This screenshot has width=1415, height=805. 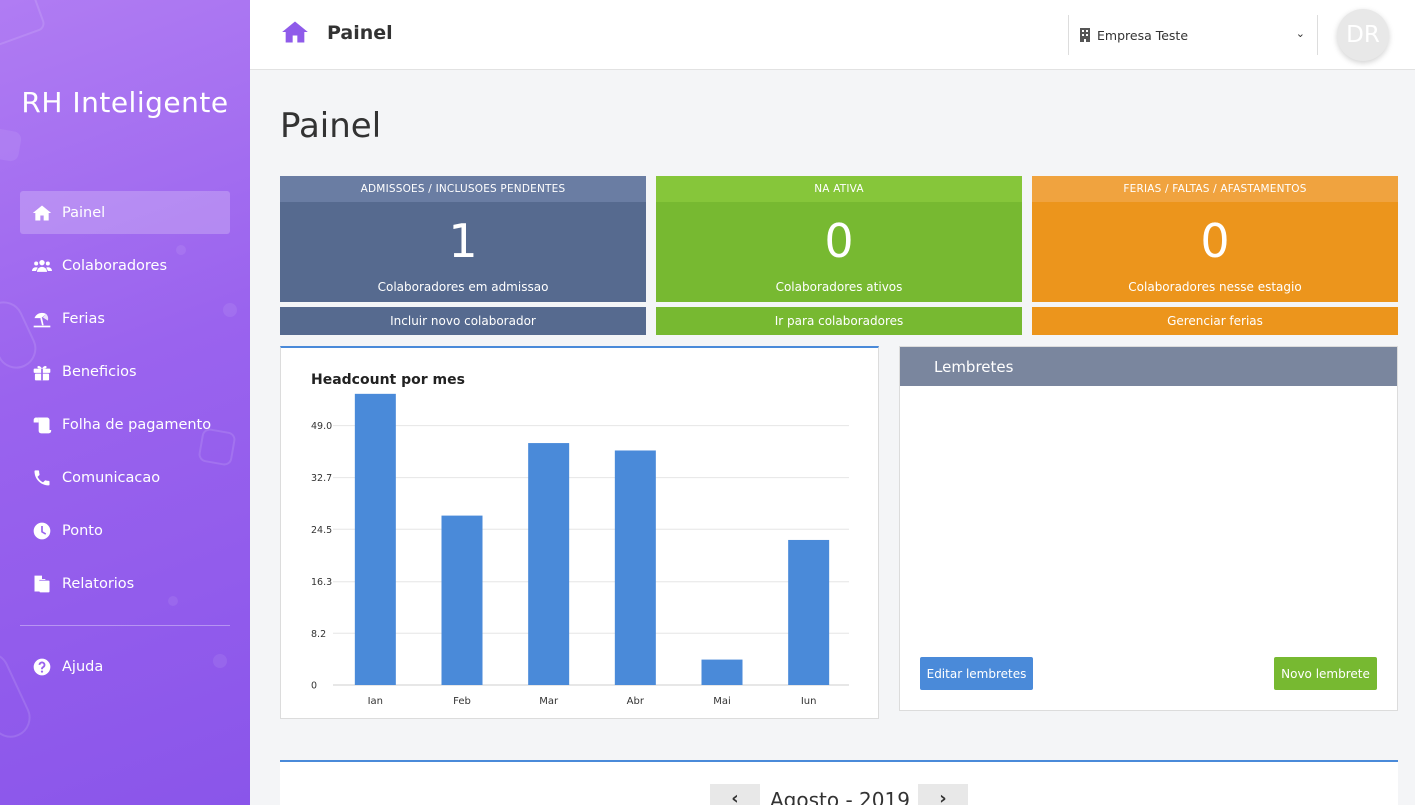 What do you see at coordinates (125, 625) in the screenshot?
I see `sidebar-divider` at bounding box center [125, 625].